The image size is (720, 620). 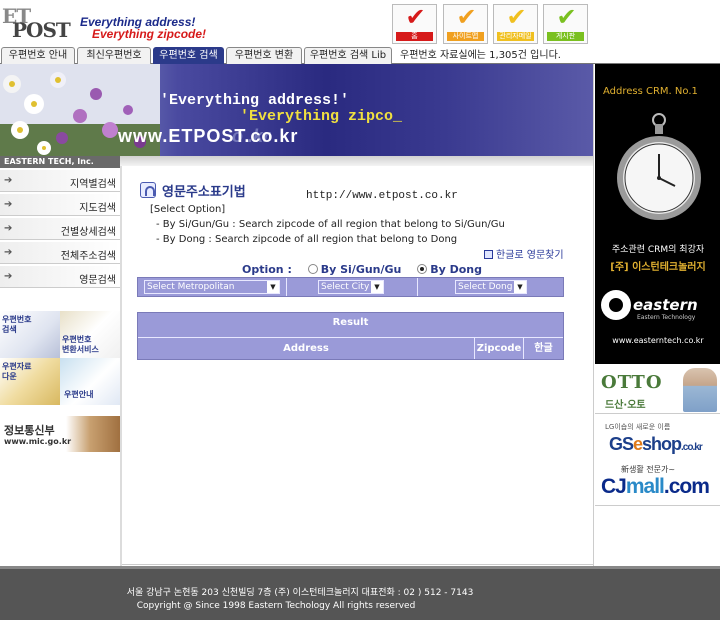 What do you see at coordinates (29, 430) in the screenshot?
I see `mic-title: 정보통신부` at bounding box center [29, 430].